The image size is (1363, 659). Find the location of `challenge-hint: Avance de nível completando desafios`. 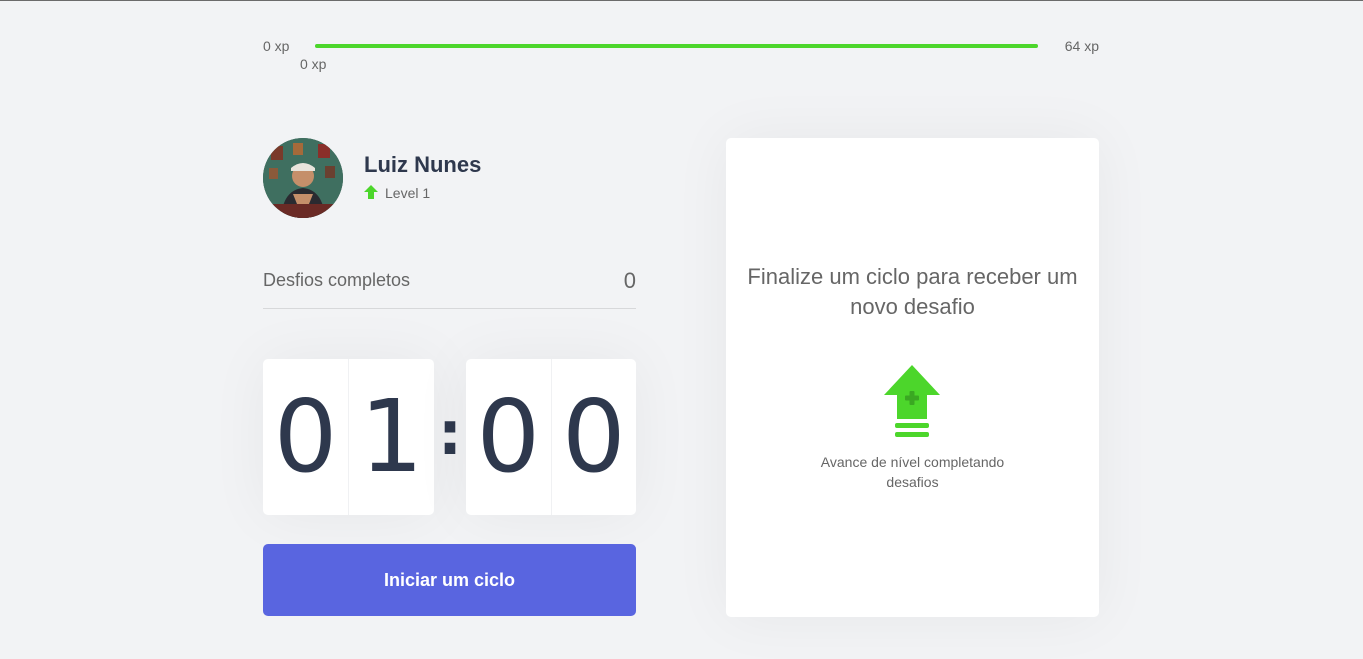

challenge-hint: Avance de nível completando desafios is located at coordinates (912, 472).